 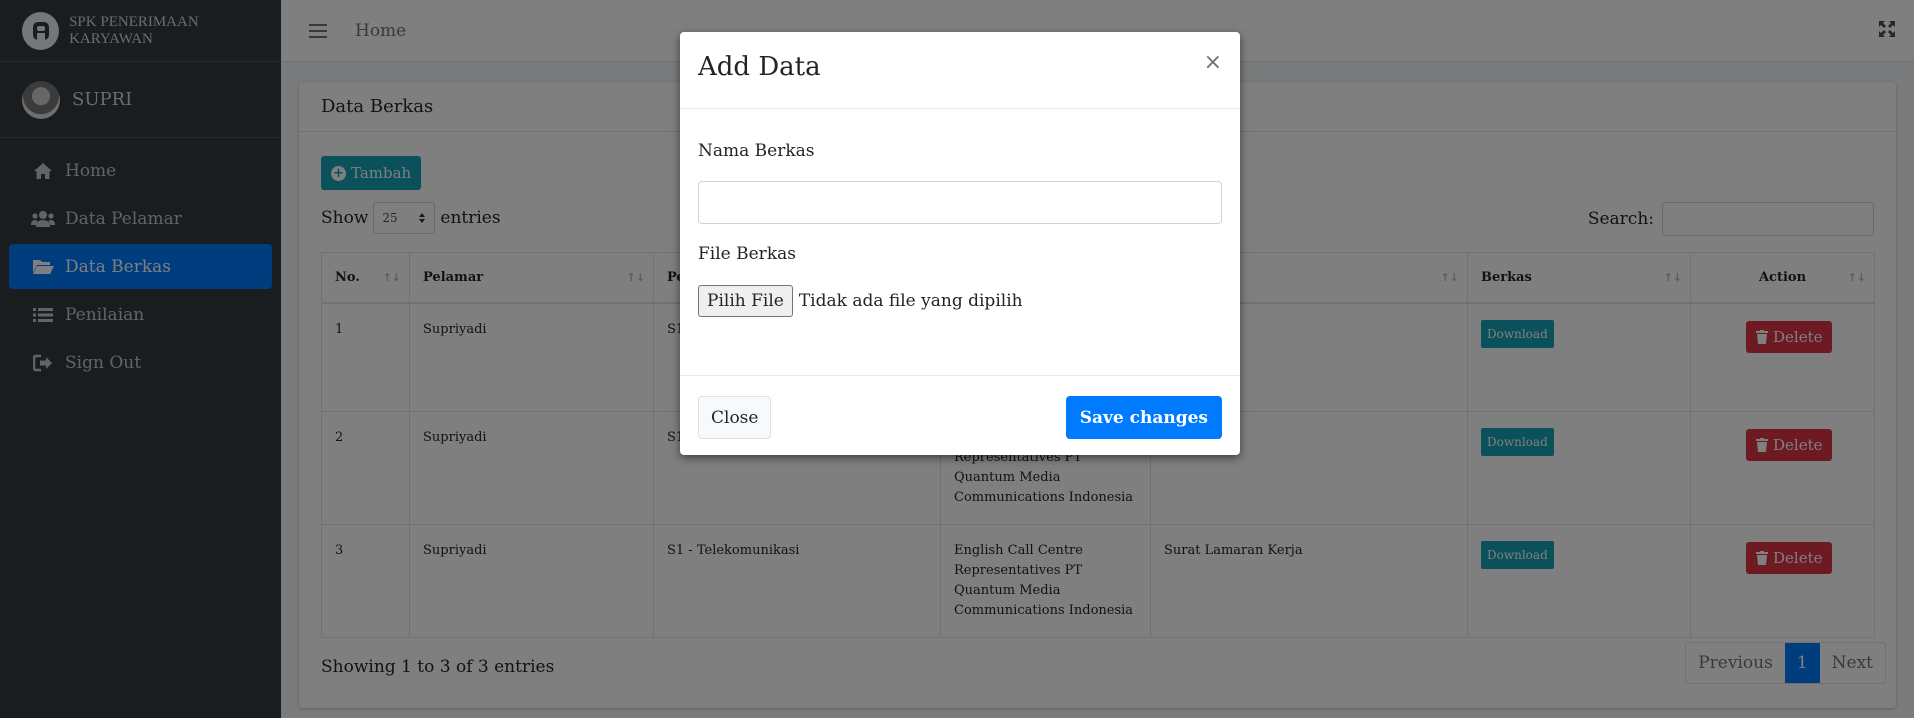 What do you see at coordinates (735, 417) in the screenshot?
I see `close-button: Close` at bounding box center [735, 417].